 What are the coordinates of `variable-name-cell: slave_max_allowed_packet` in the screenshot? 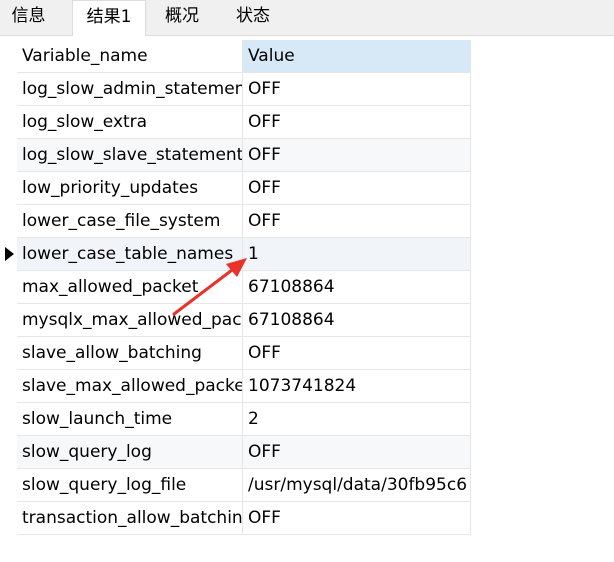 It's located at (130, 386).